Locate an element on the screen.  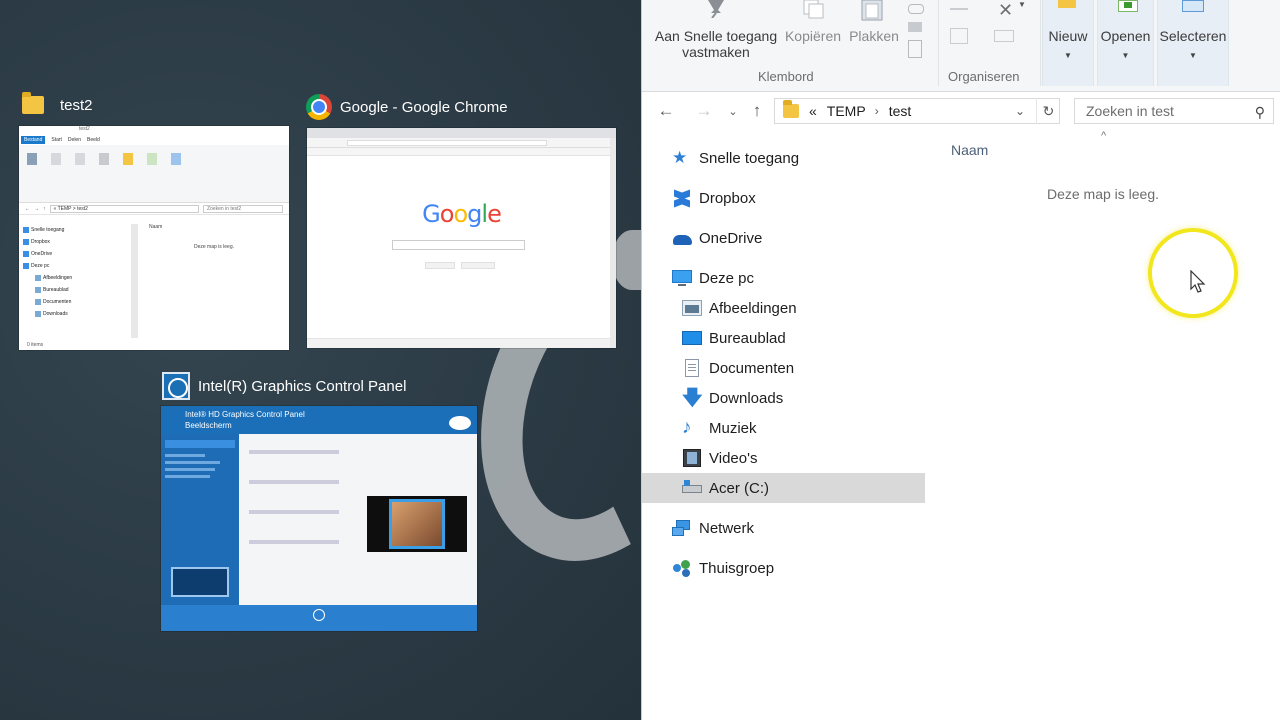
snap-title-chrome: Google - Google Chrome is located at coordinates (407, 107).